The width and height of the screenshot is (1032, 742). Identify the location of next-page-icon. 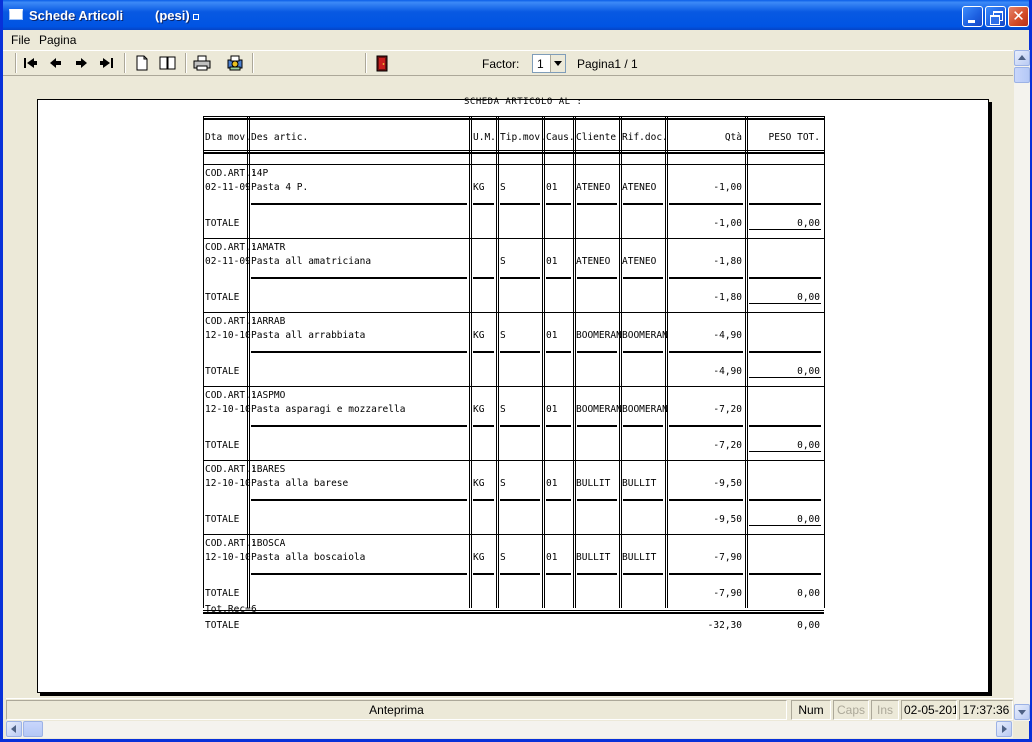
(81, 63).